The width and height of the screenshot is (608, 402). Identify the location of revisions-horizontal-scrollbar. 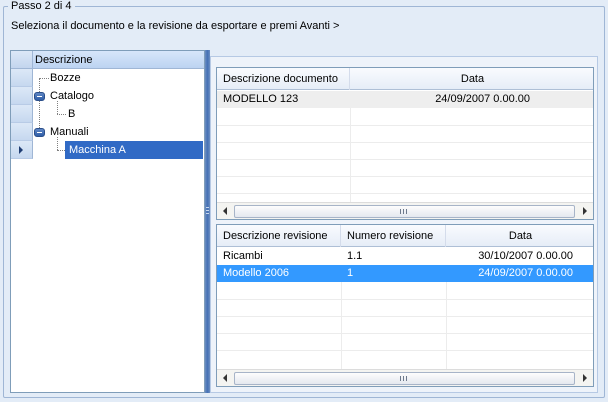
(405, 377).